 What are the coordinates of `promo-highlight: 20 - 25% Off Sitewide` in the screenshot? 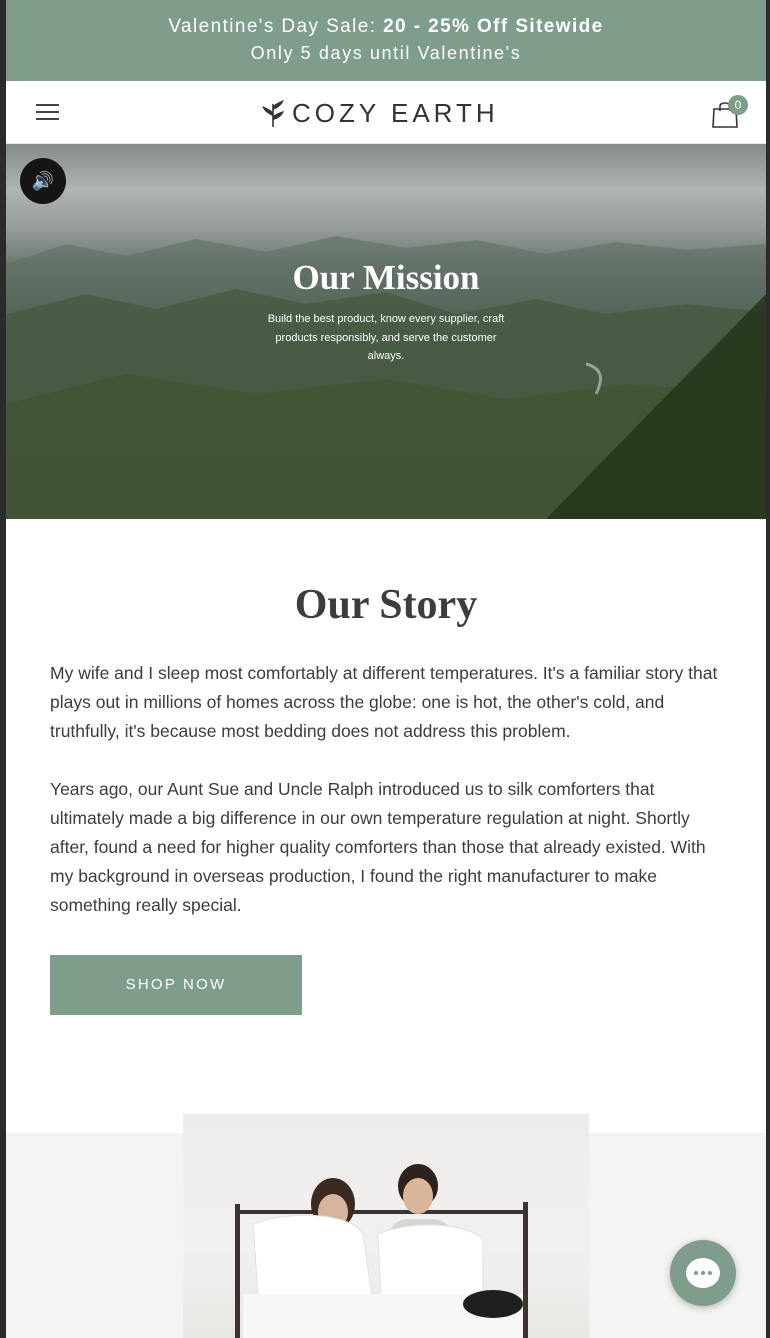 It's located at (493, 26).